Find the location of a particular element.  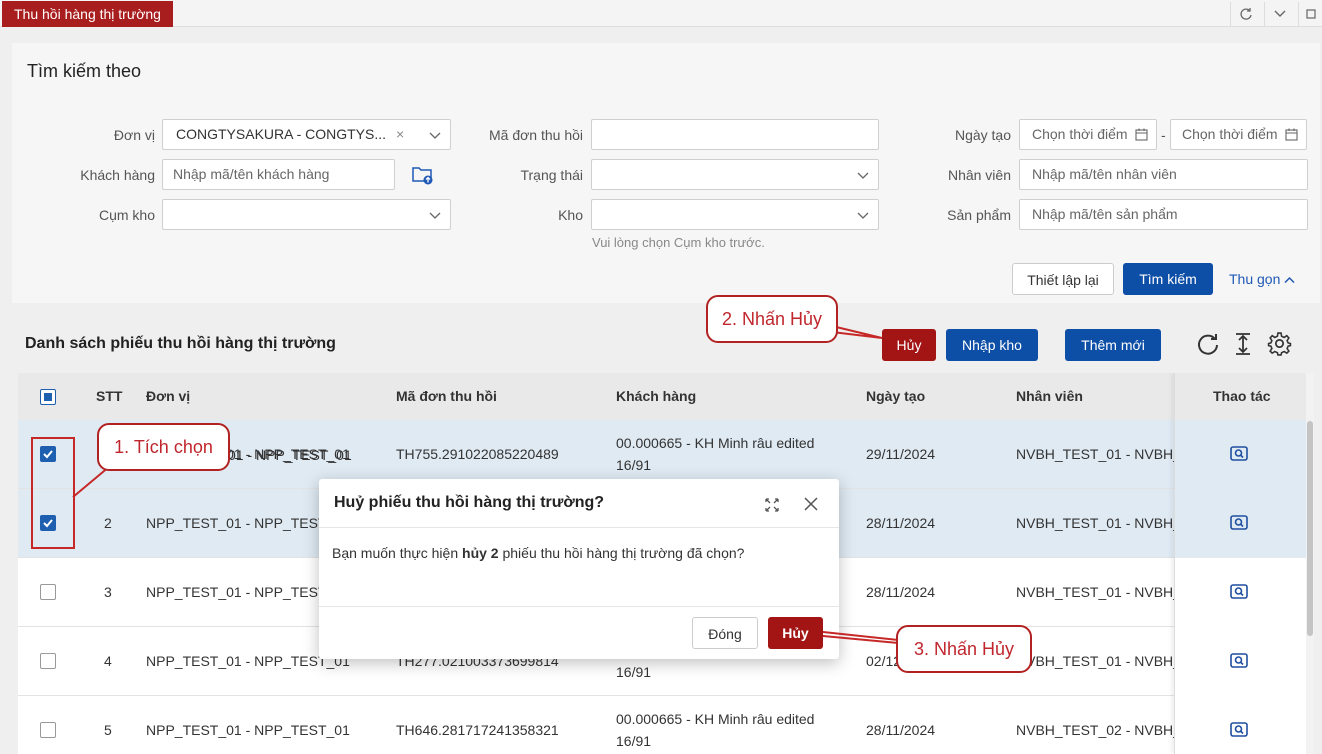

th-ngay-tao: Ngày tạo is located at coordinates (896, 396).